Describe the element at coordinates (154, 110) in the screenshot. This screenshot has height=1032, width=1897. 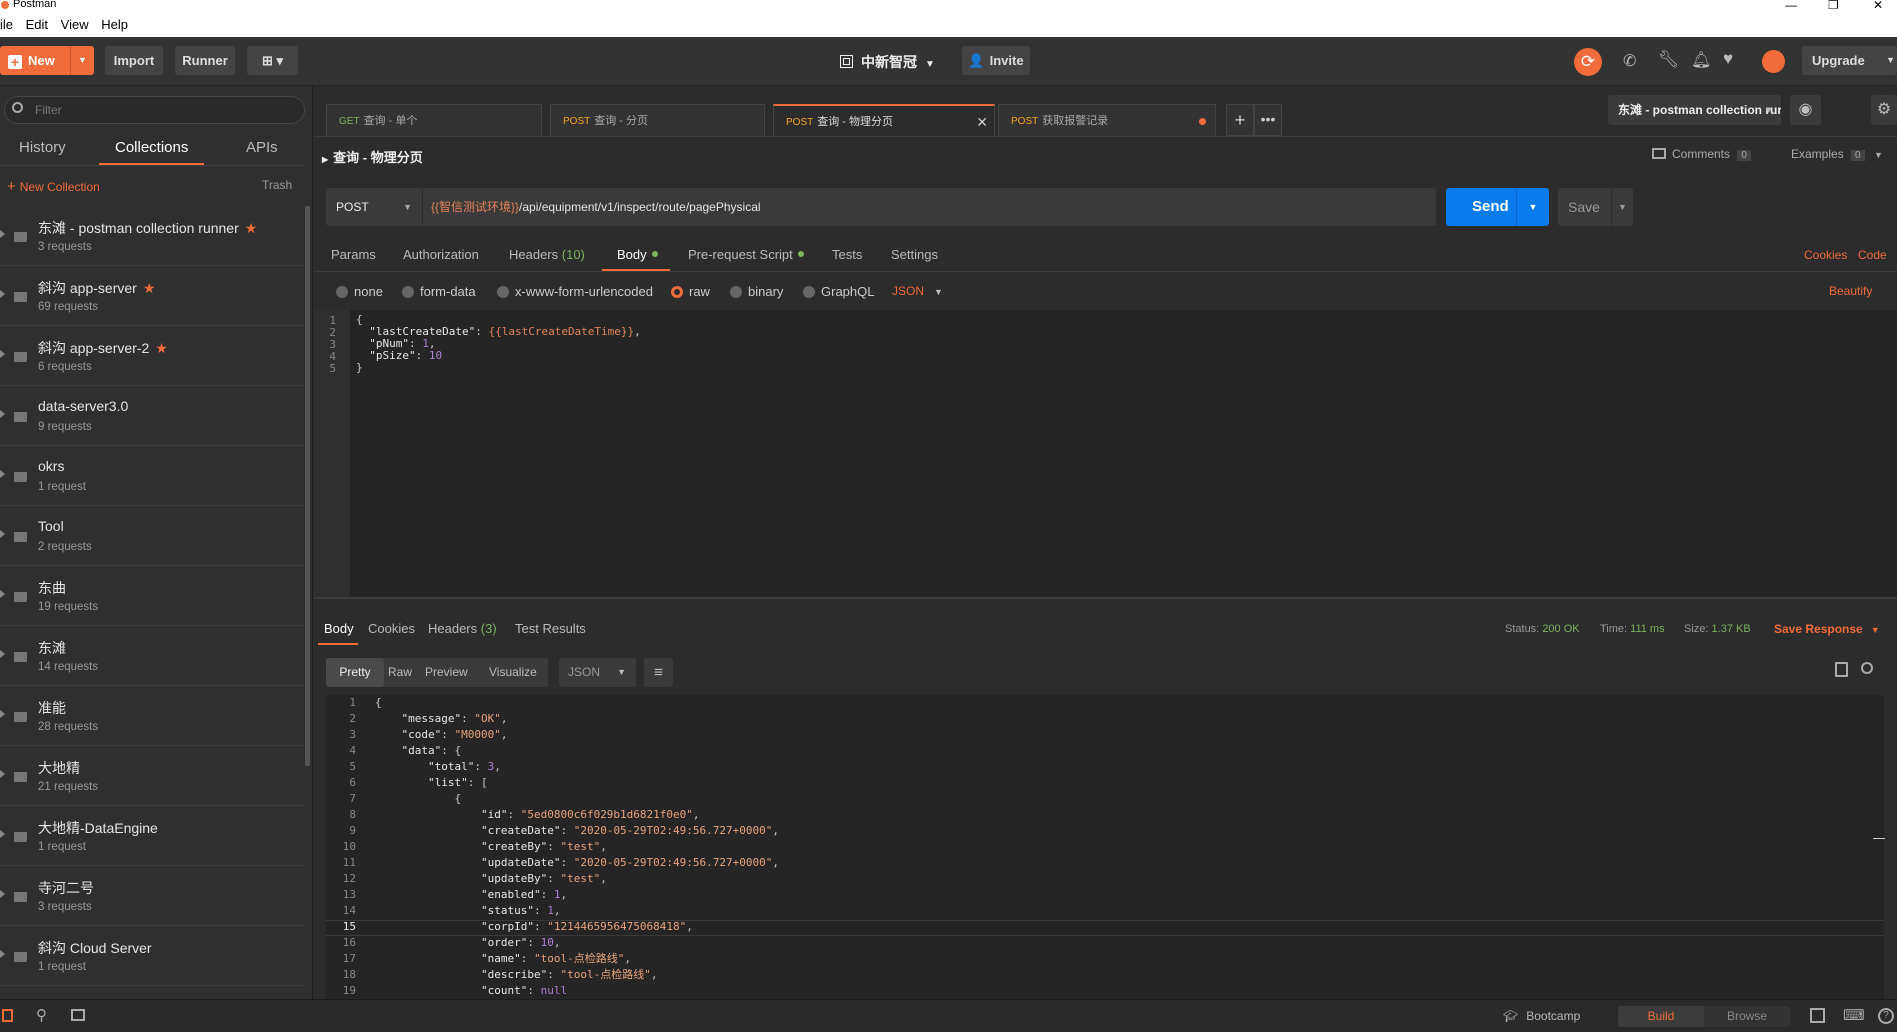
I see `filter-field: Filter` at that location.